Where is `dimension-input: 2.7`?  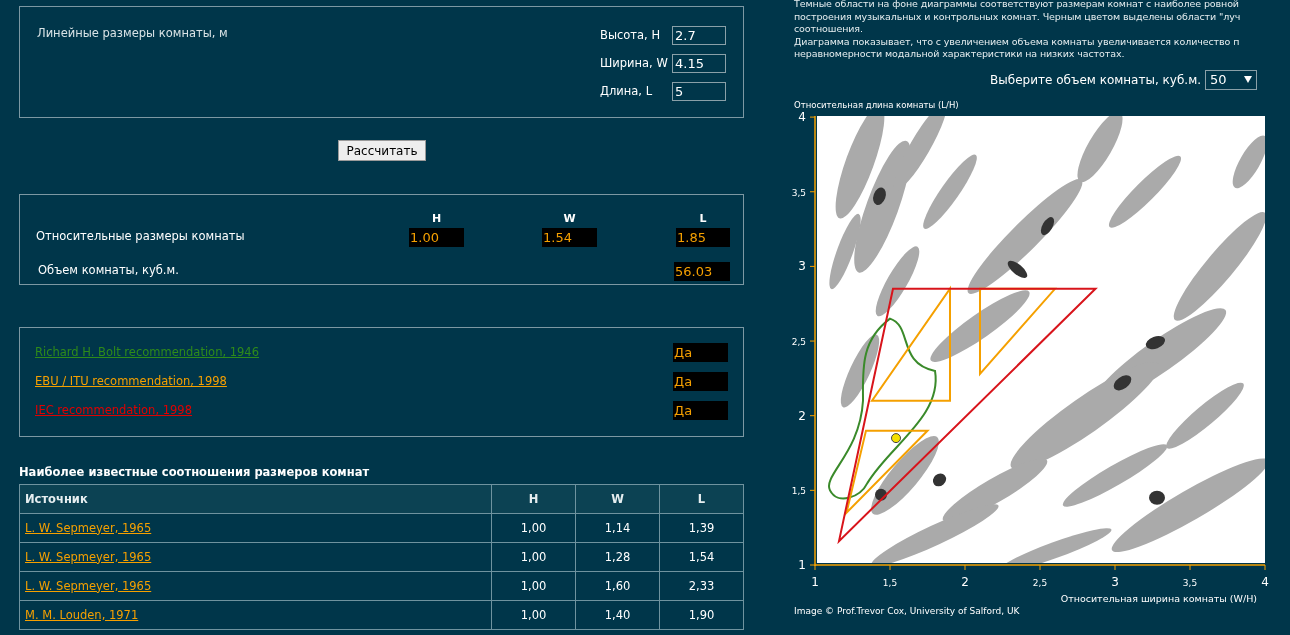 dimension-input: 2.7 is located at coordinates (699, 35).